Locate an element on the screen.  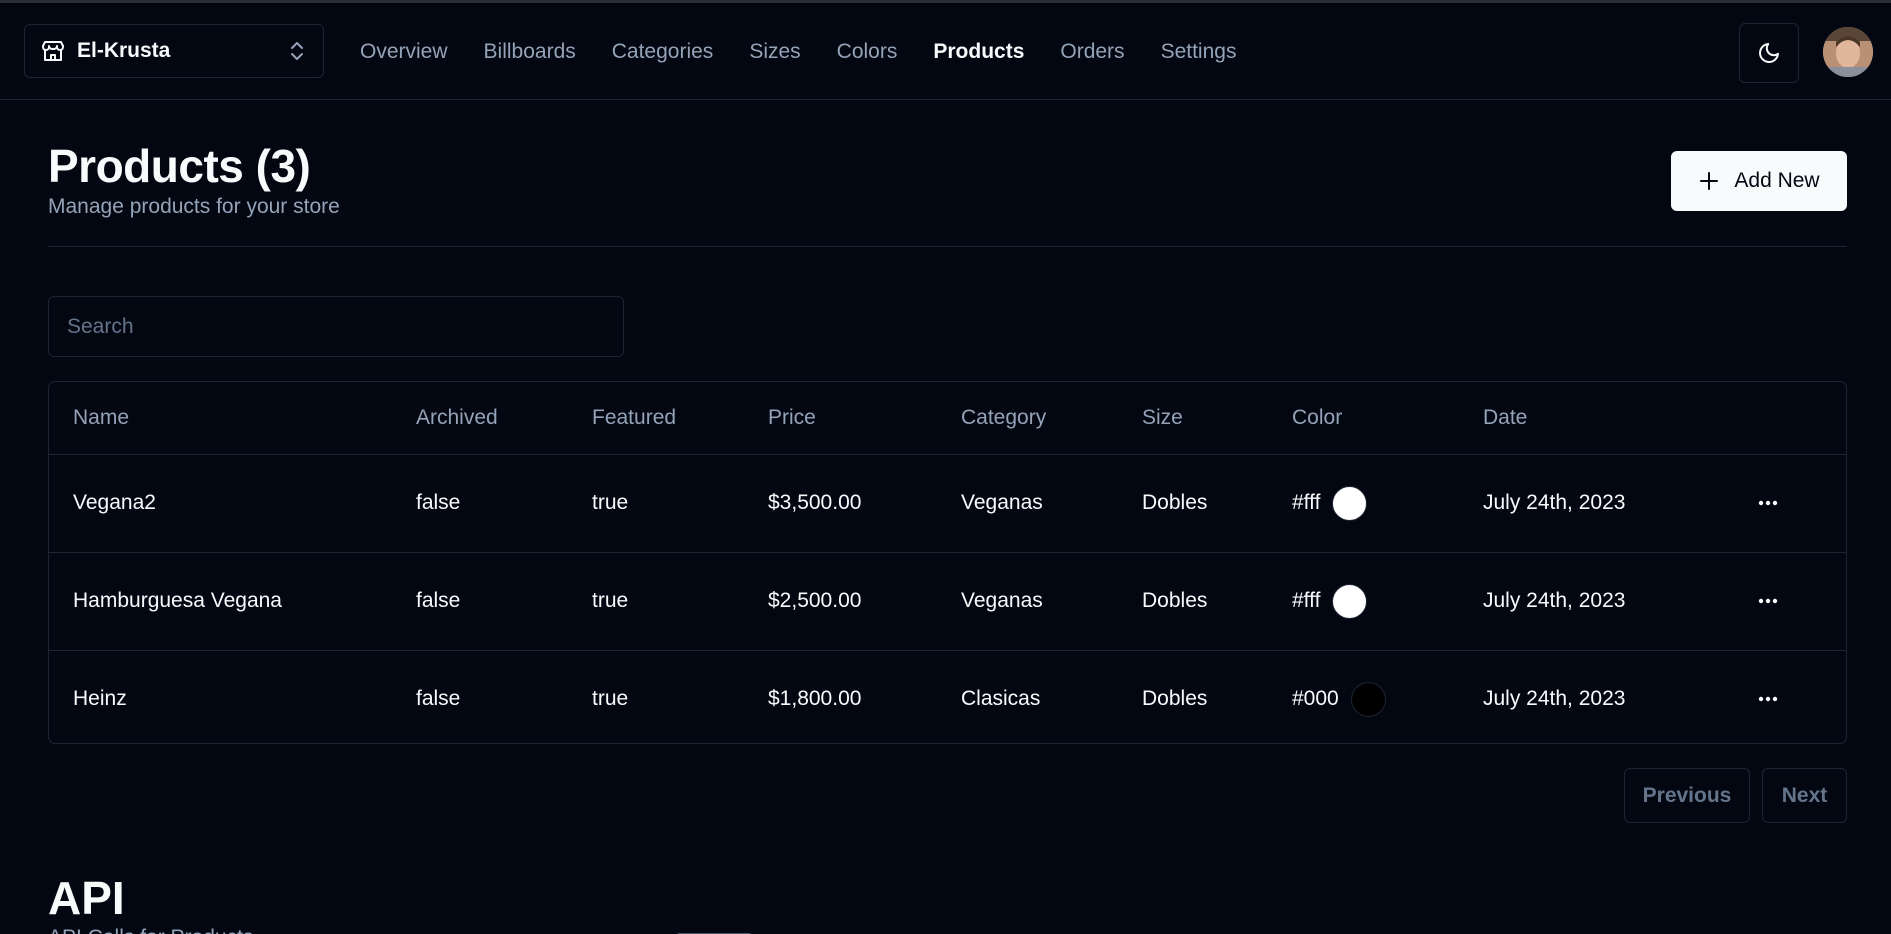
cell-price: $1,800.00 is located at coordinates (840, 696).